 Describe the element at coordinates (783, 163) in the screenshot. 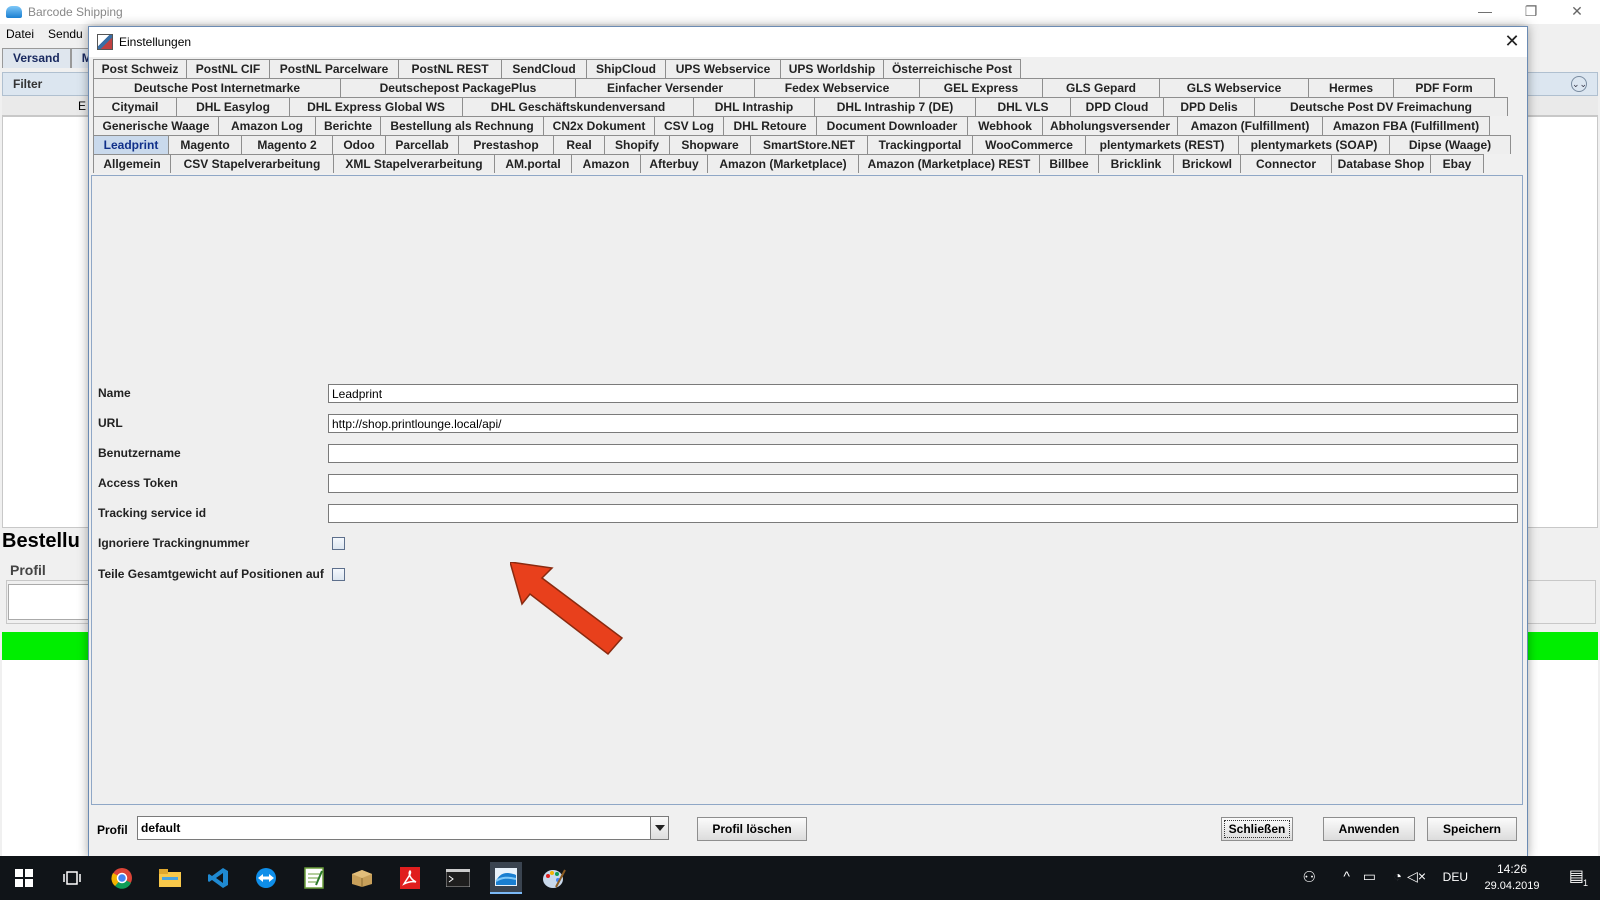

I see `tab-amazon-marketplace: Amazon (Marketplace)` at that location.